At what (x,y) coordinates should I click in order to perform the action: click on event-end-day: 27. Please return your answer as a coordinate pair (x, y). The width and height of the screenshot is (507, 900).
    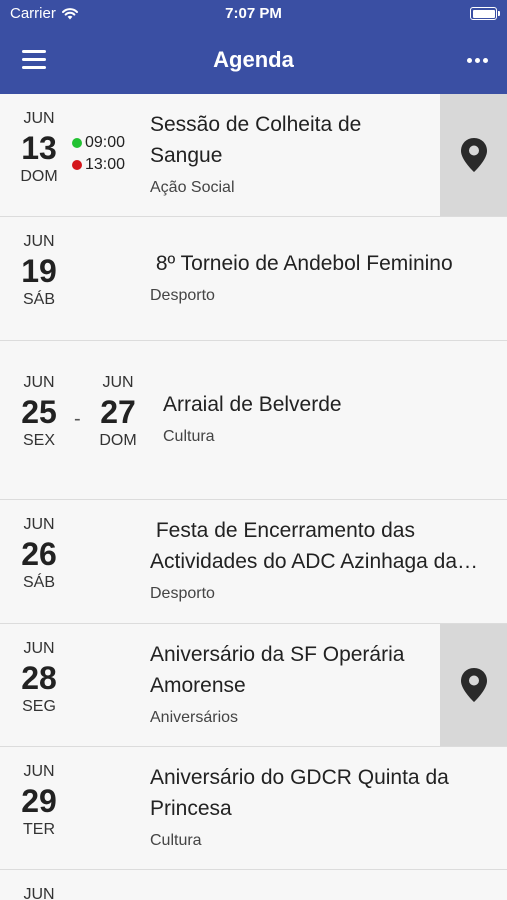
    Looking at the image, I should click on (118, 412).